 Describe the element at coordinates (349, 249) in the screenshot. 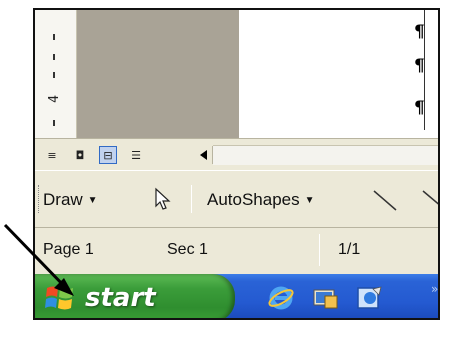

I see `status-page-fraction: 1/1` at that location.